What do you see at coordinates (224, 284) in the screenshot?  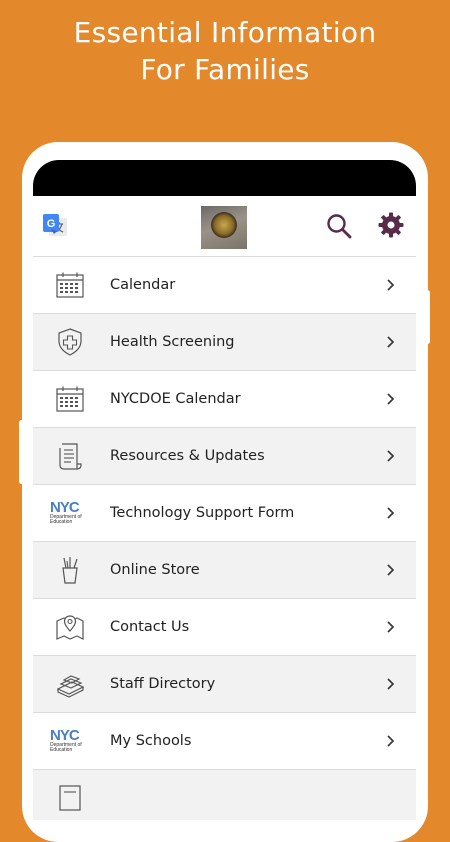 I see `menu-item-calendar: Calendar` at bounding box center [224, 284].